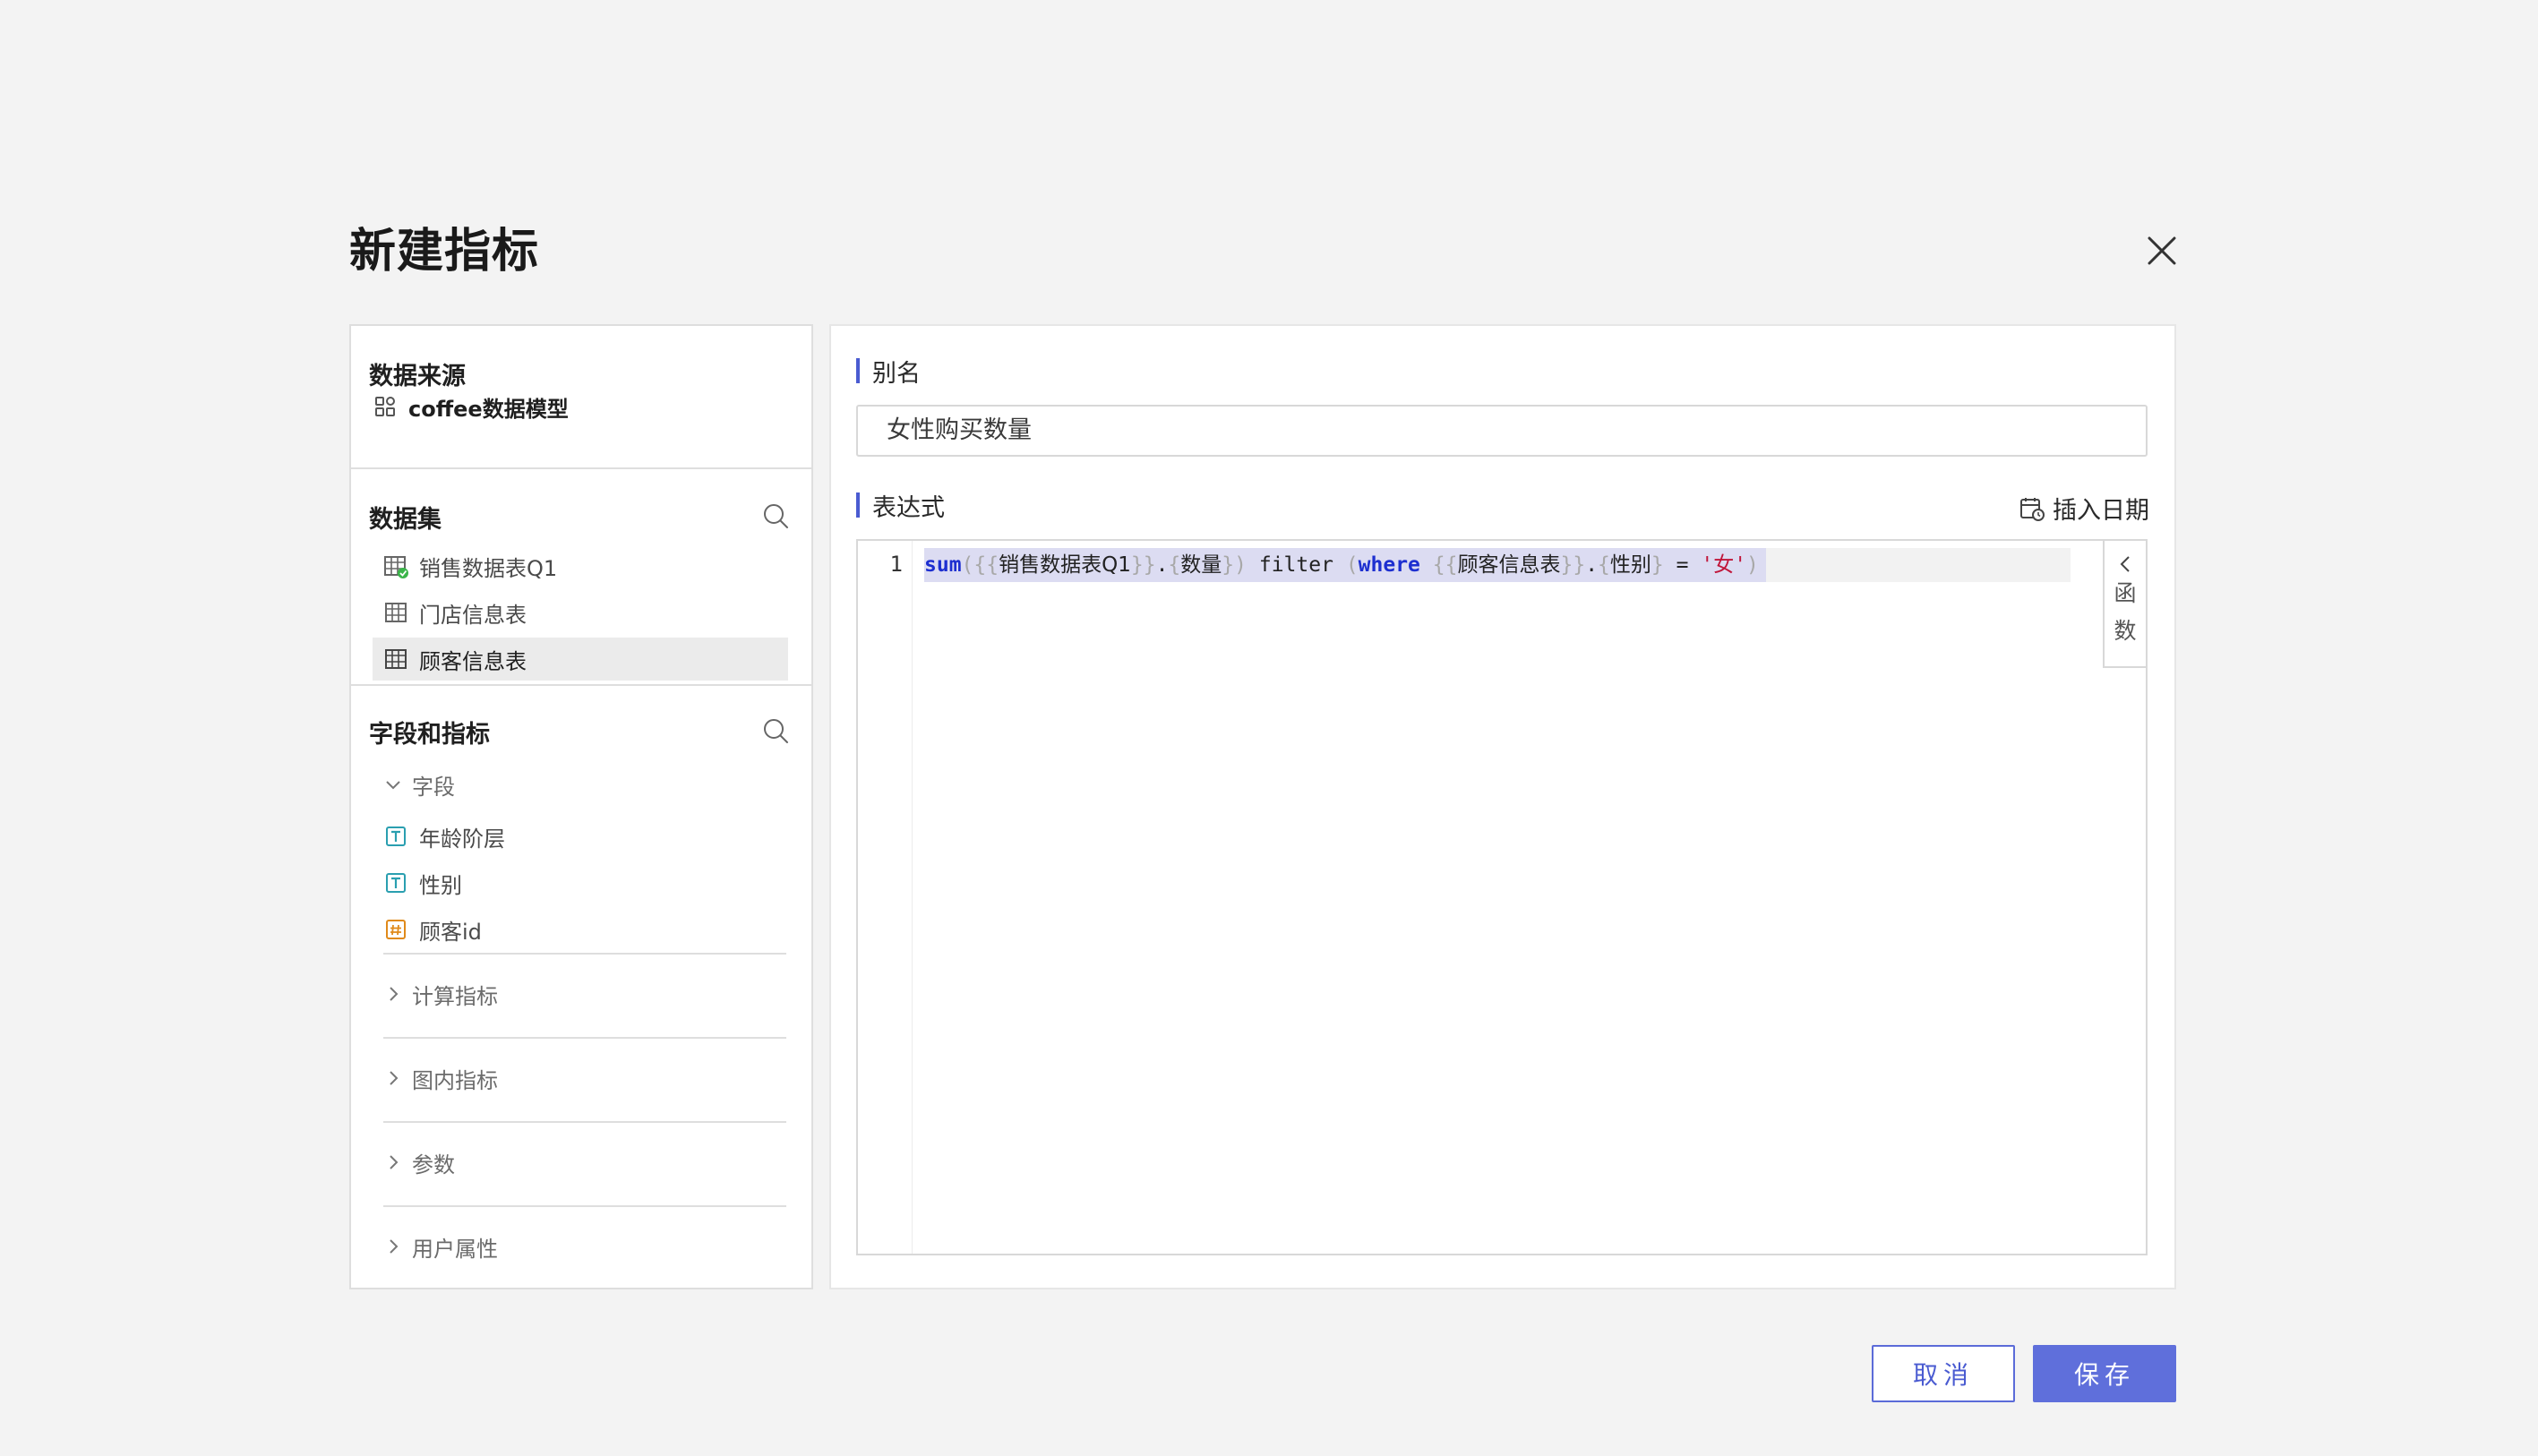  What do you see at coordinates (405, 520) in the screenshot?
I see `dataset-title: 数据集` at bounding box center [405, 520].